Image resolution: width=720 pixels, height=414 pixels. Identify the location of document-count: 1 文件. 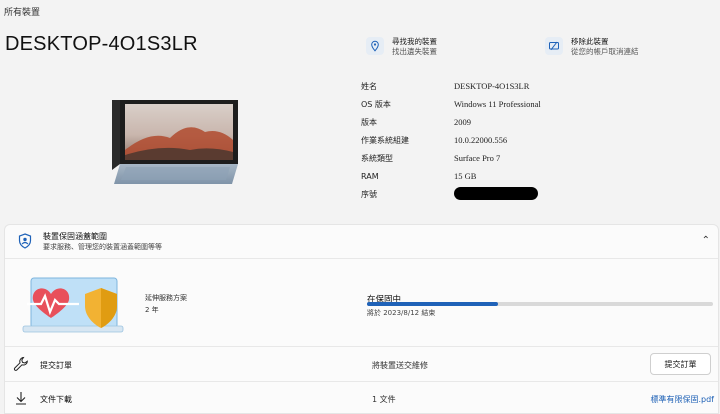
(384, 399).